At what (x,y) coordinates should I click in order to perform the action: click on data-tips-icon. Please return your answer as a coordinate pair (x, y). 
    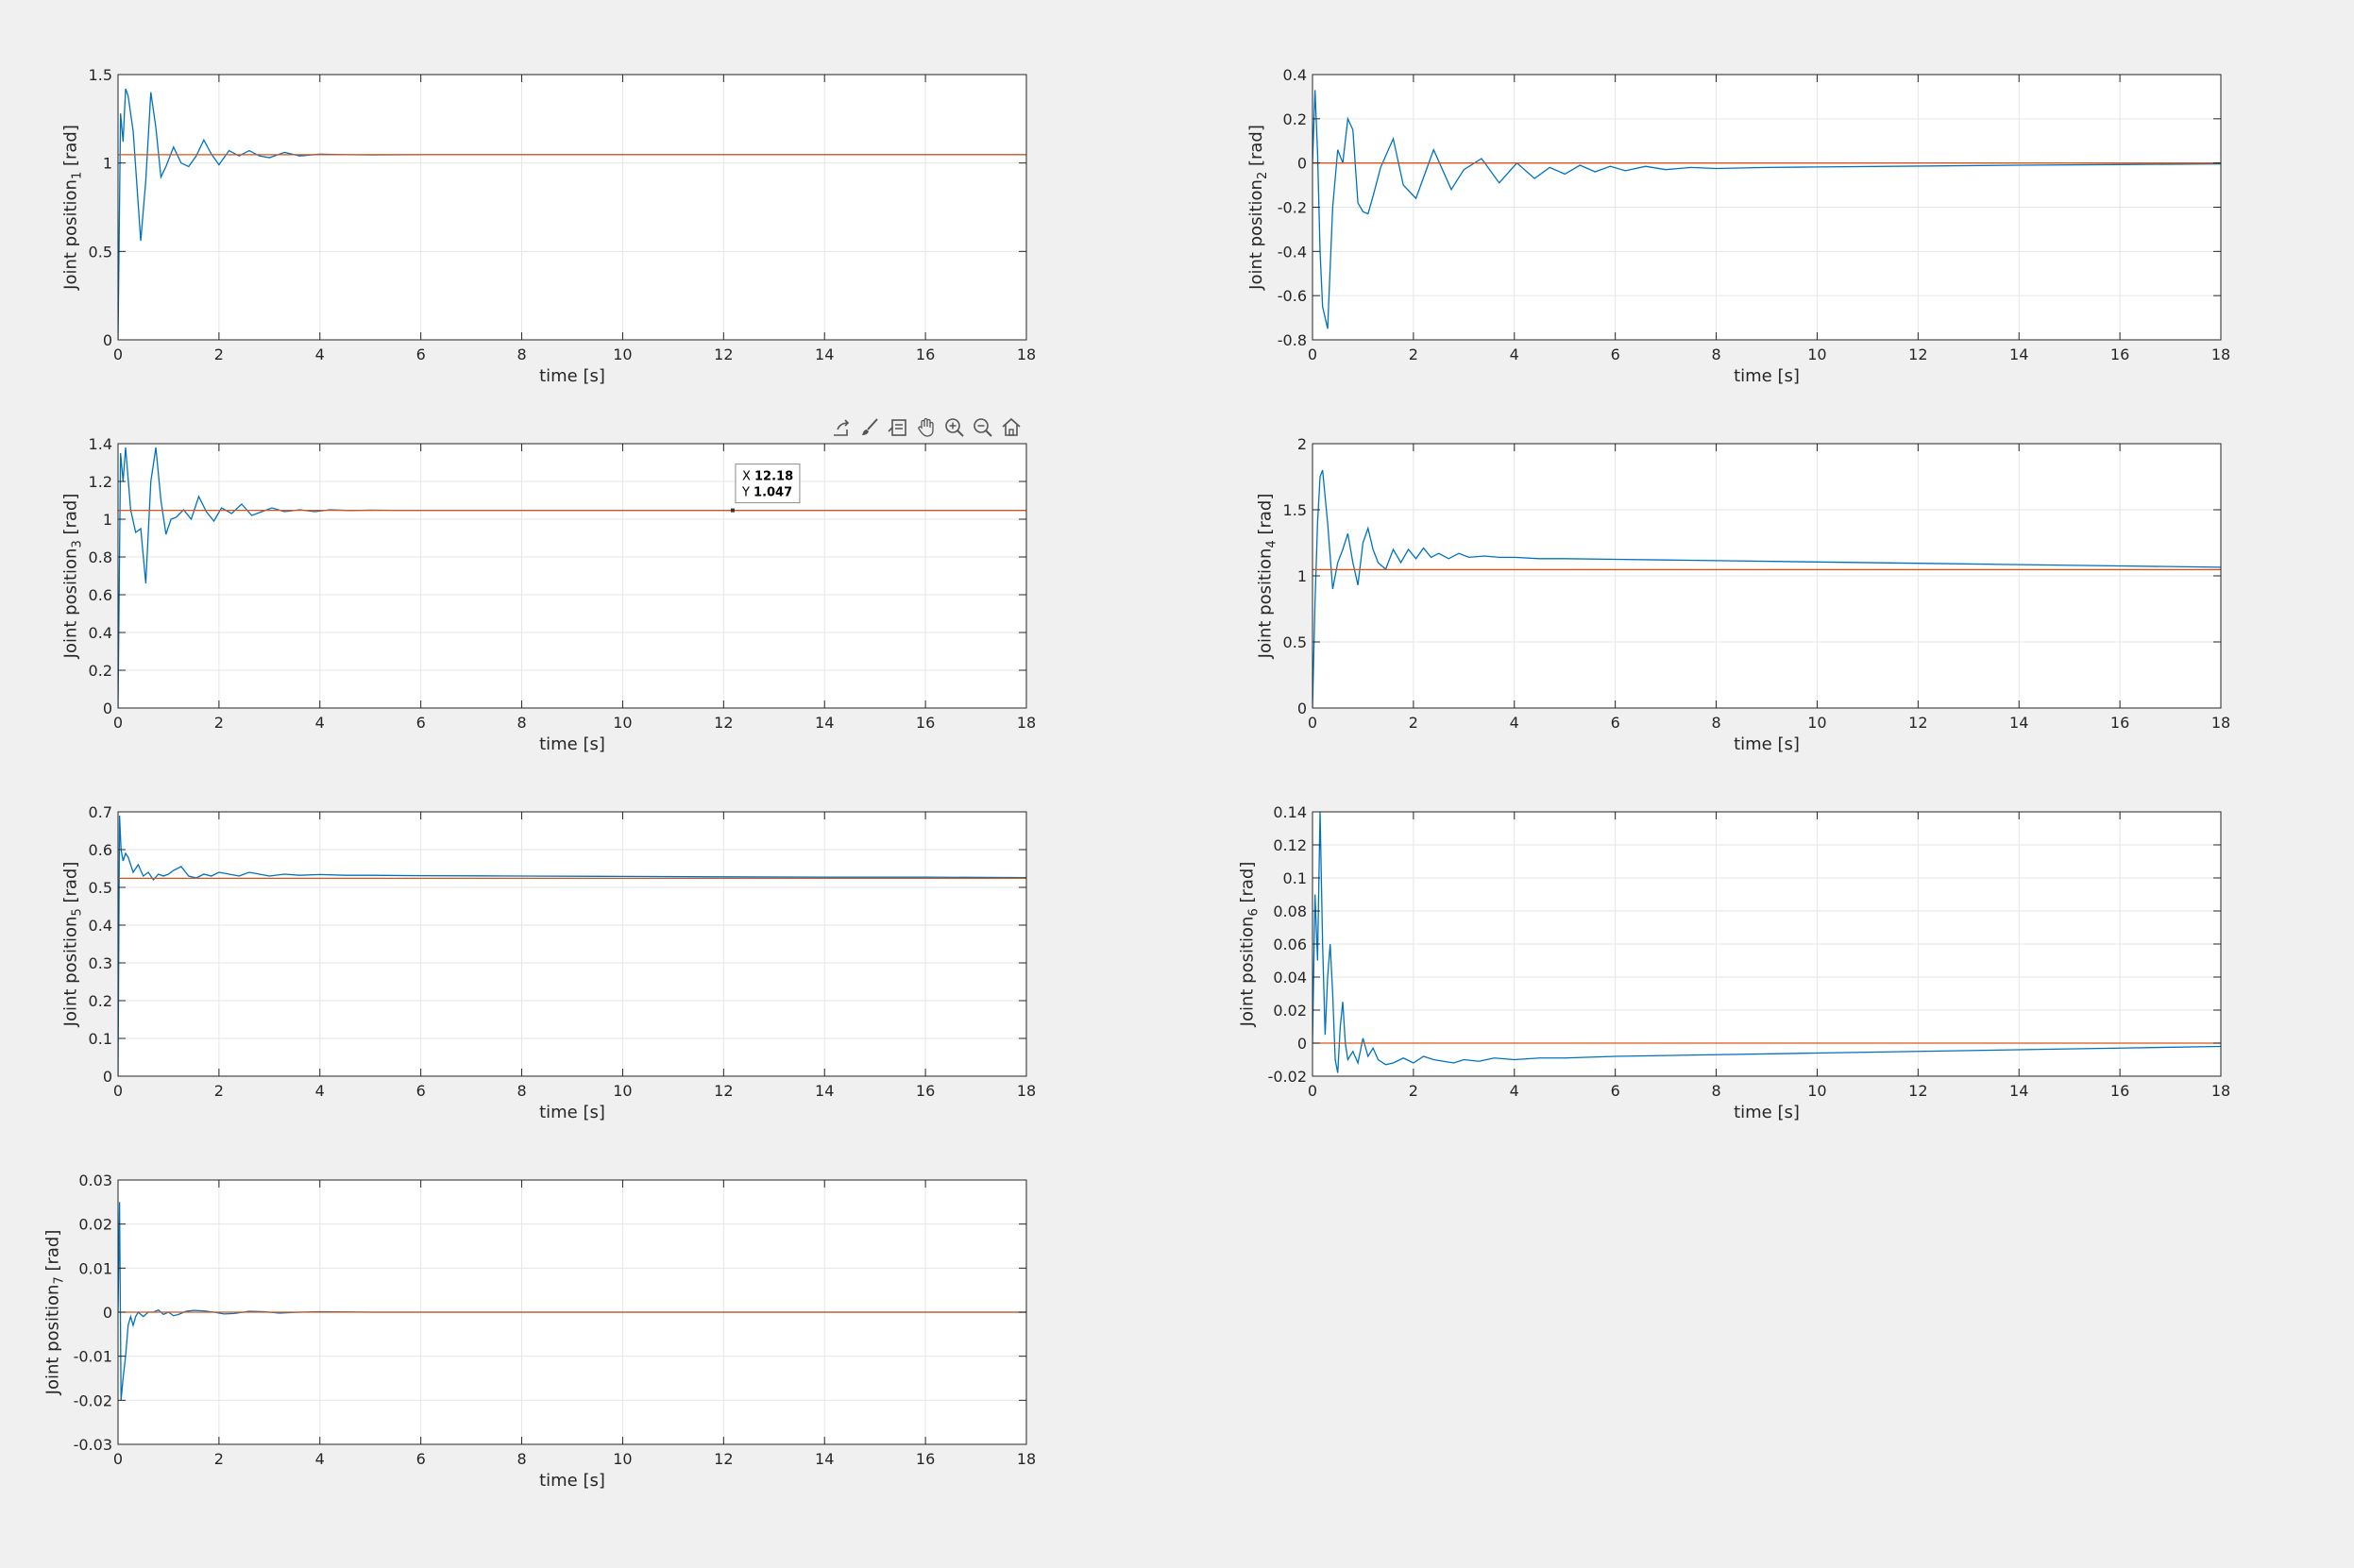
    Looking at the image, I should click on (897, 427).